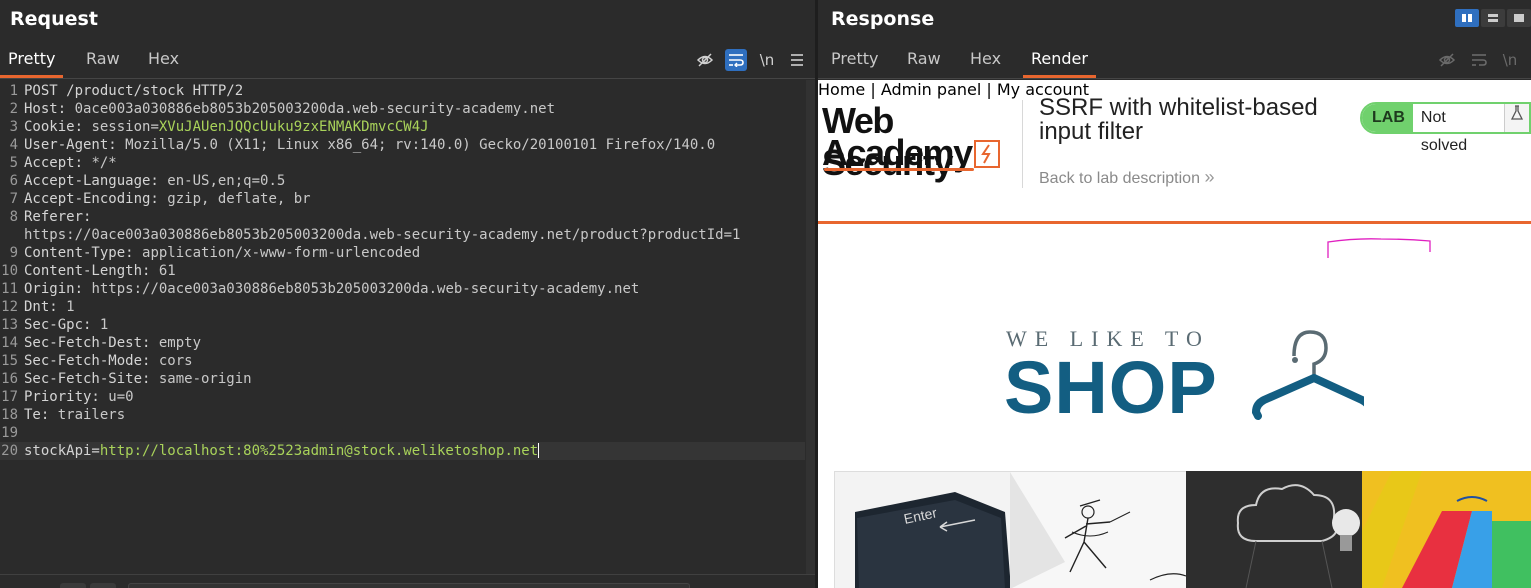 Image resolution: width=1531 pixels, height=588 pixels. Describe the element at coordinates (1178, 119) in the screenshot. I see `lab-title: SSRF with whitelist-based input filter` at that location.